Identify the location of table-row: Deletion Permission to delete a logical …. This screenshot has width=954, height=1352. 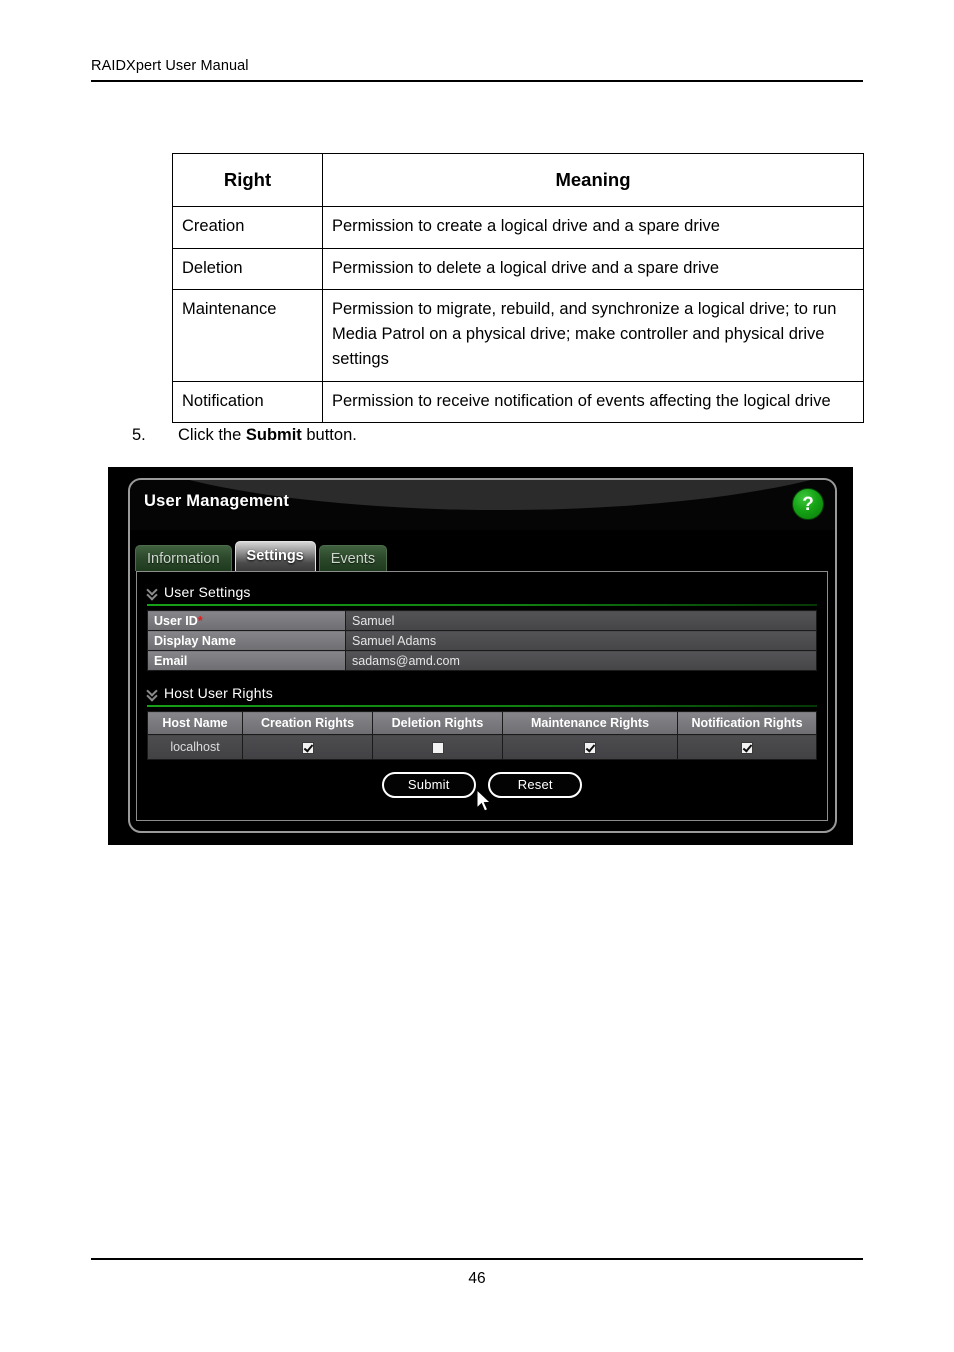
(518, 269).